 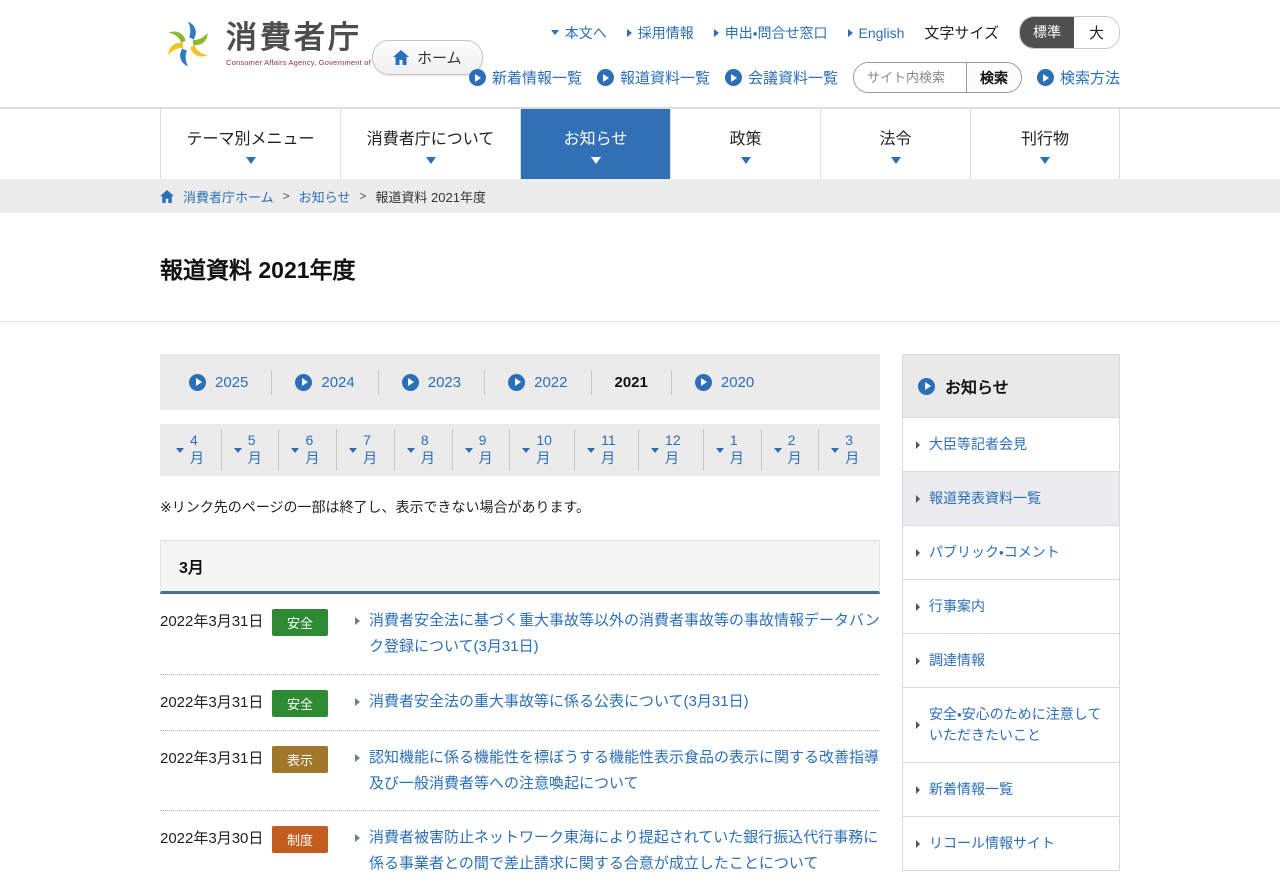 What do you see at coordinates (543, 450) in the screenshot?
I see `month-tab-oct: 10月` at bounding box center [543, 450].